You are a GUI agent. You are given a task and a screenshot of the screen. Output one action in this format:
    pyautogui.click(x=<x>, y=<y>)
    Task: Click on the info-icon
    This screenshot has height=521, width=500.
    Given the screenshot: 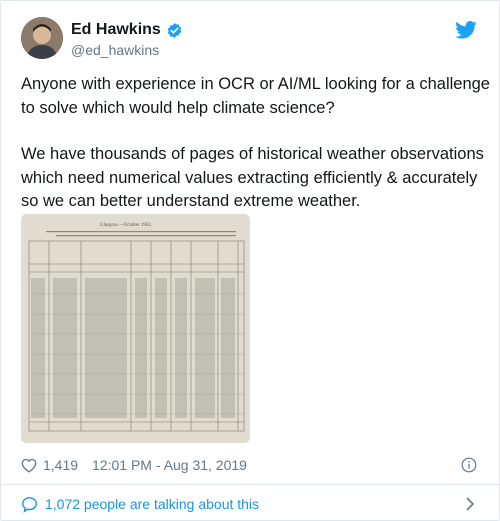 What is the action you would take?
    pyautogui.click(x=469, y=465)
    